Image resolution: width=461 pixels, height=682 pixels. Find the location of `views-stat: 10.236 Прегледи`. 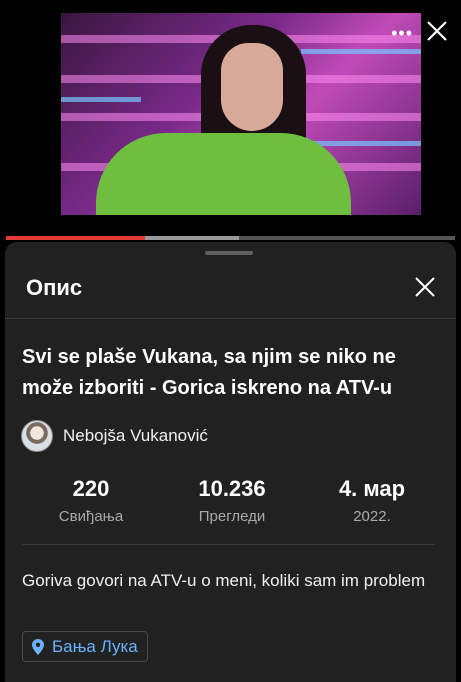

views-stat: 10.236 Прегледи is located at coordinates (232, 500).